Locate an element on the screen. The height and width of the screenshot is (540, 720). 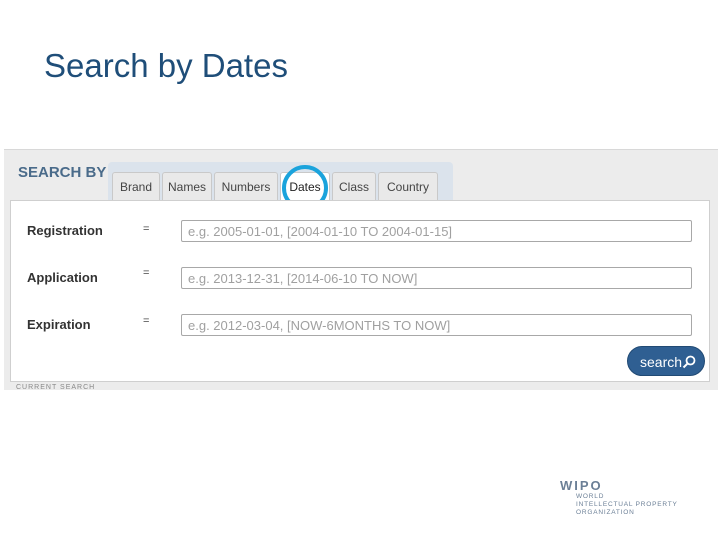
search-button: search is located at coordinates (666, 361).